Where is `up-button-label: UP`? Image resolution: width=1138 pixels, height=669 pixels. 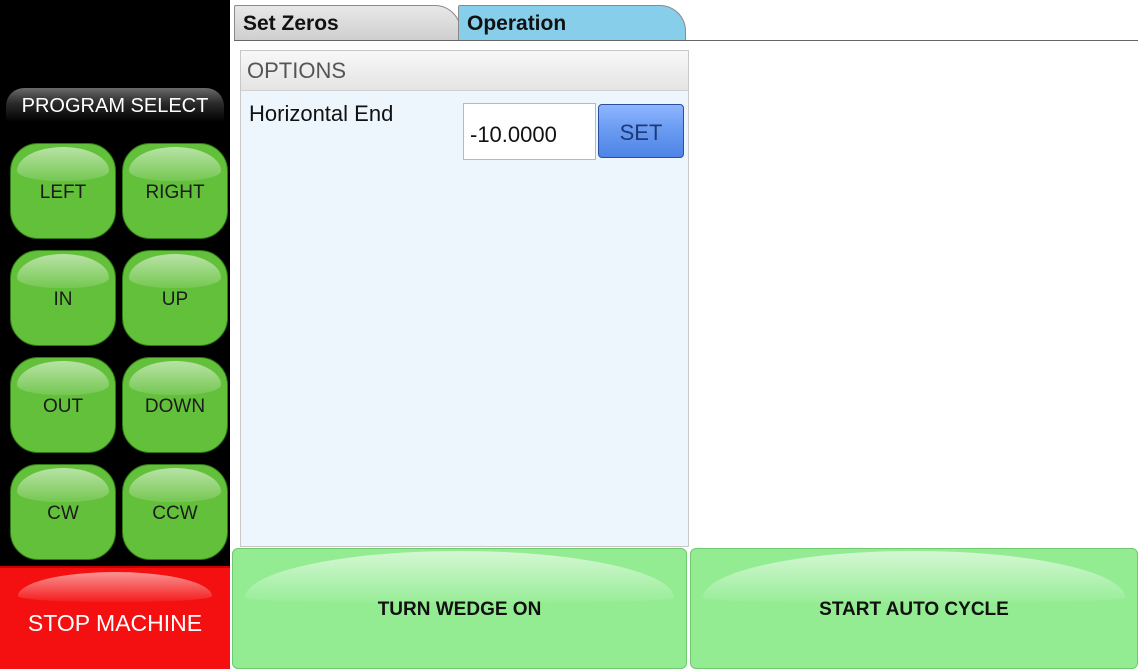 up-button-label: UP is located at coordinates (175, 299).